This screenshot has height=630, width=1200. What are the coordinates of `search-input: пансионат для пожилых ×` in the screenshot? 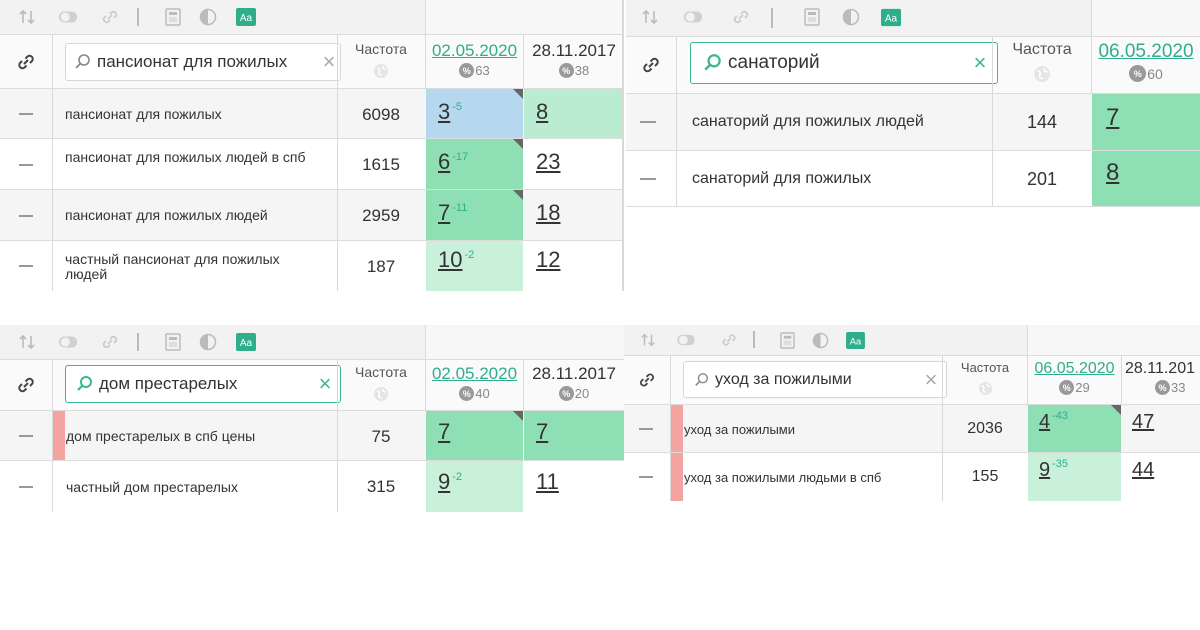 It's located at (203, 62).